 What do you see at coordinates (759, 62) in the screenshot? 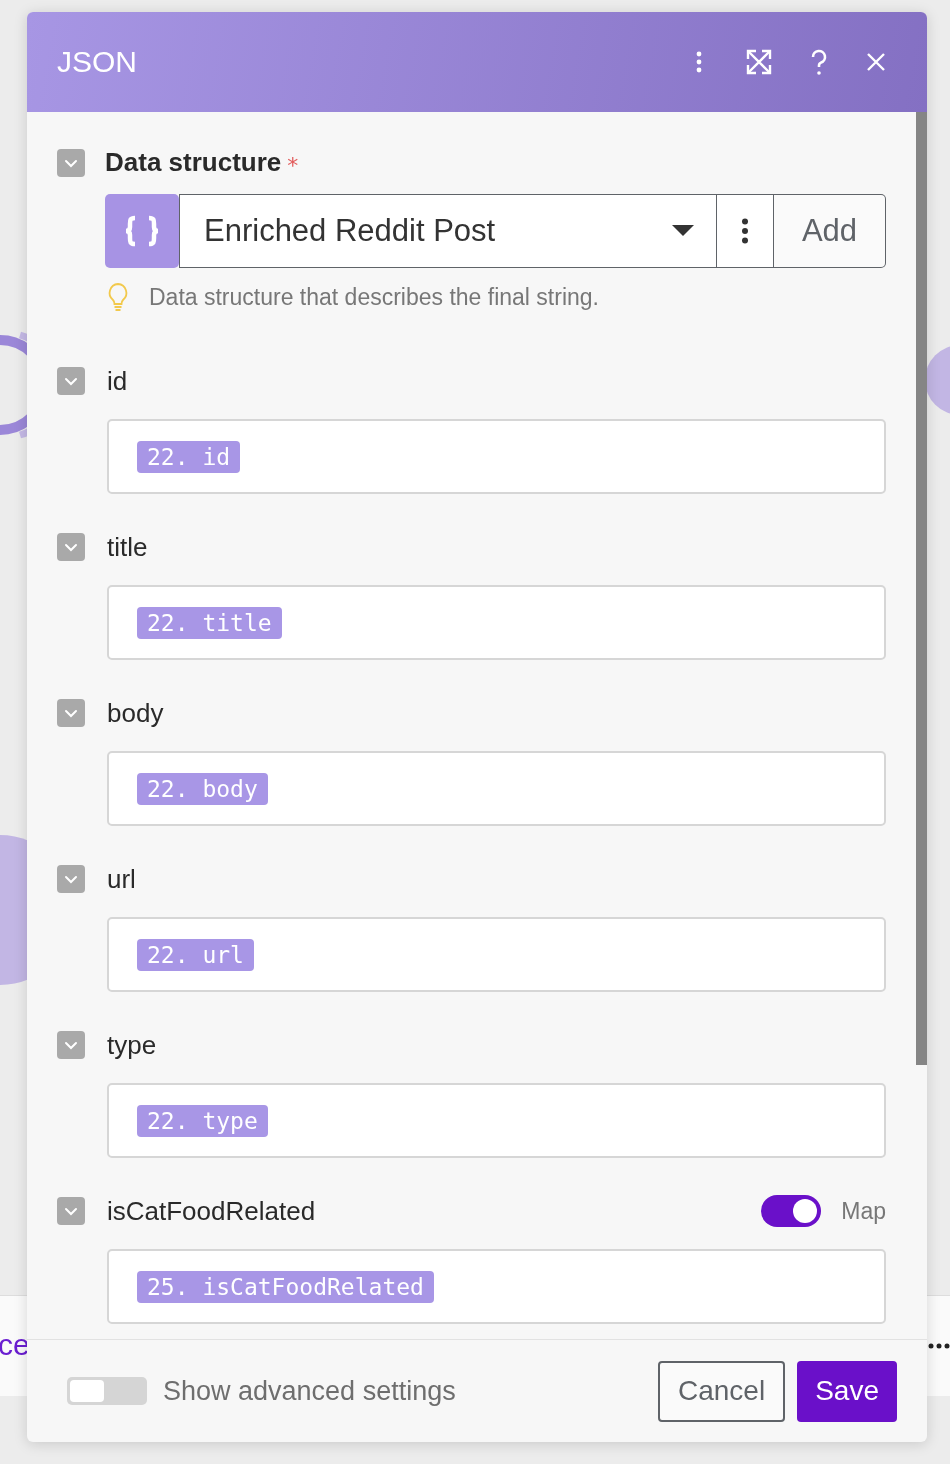
I see `expand-icon` at bounding box center [759, 62].